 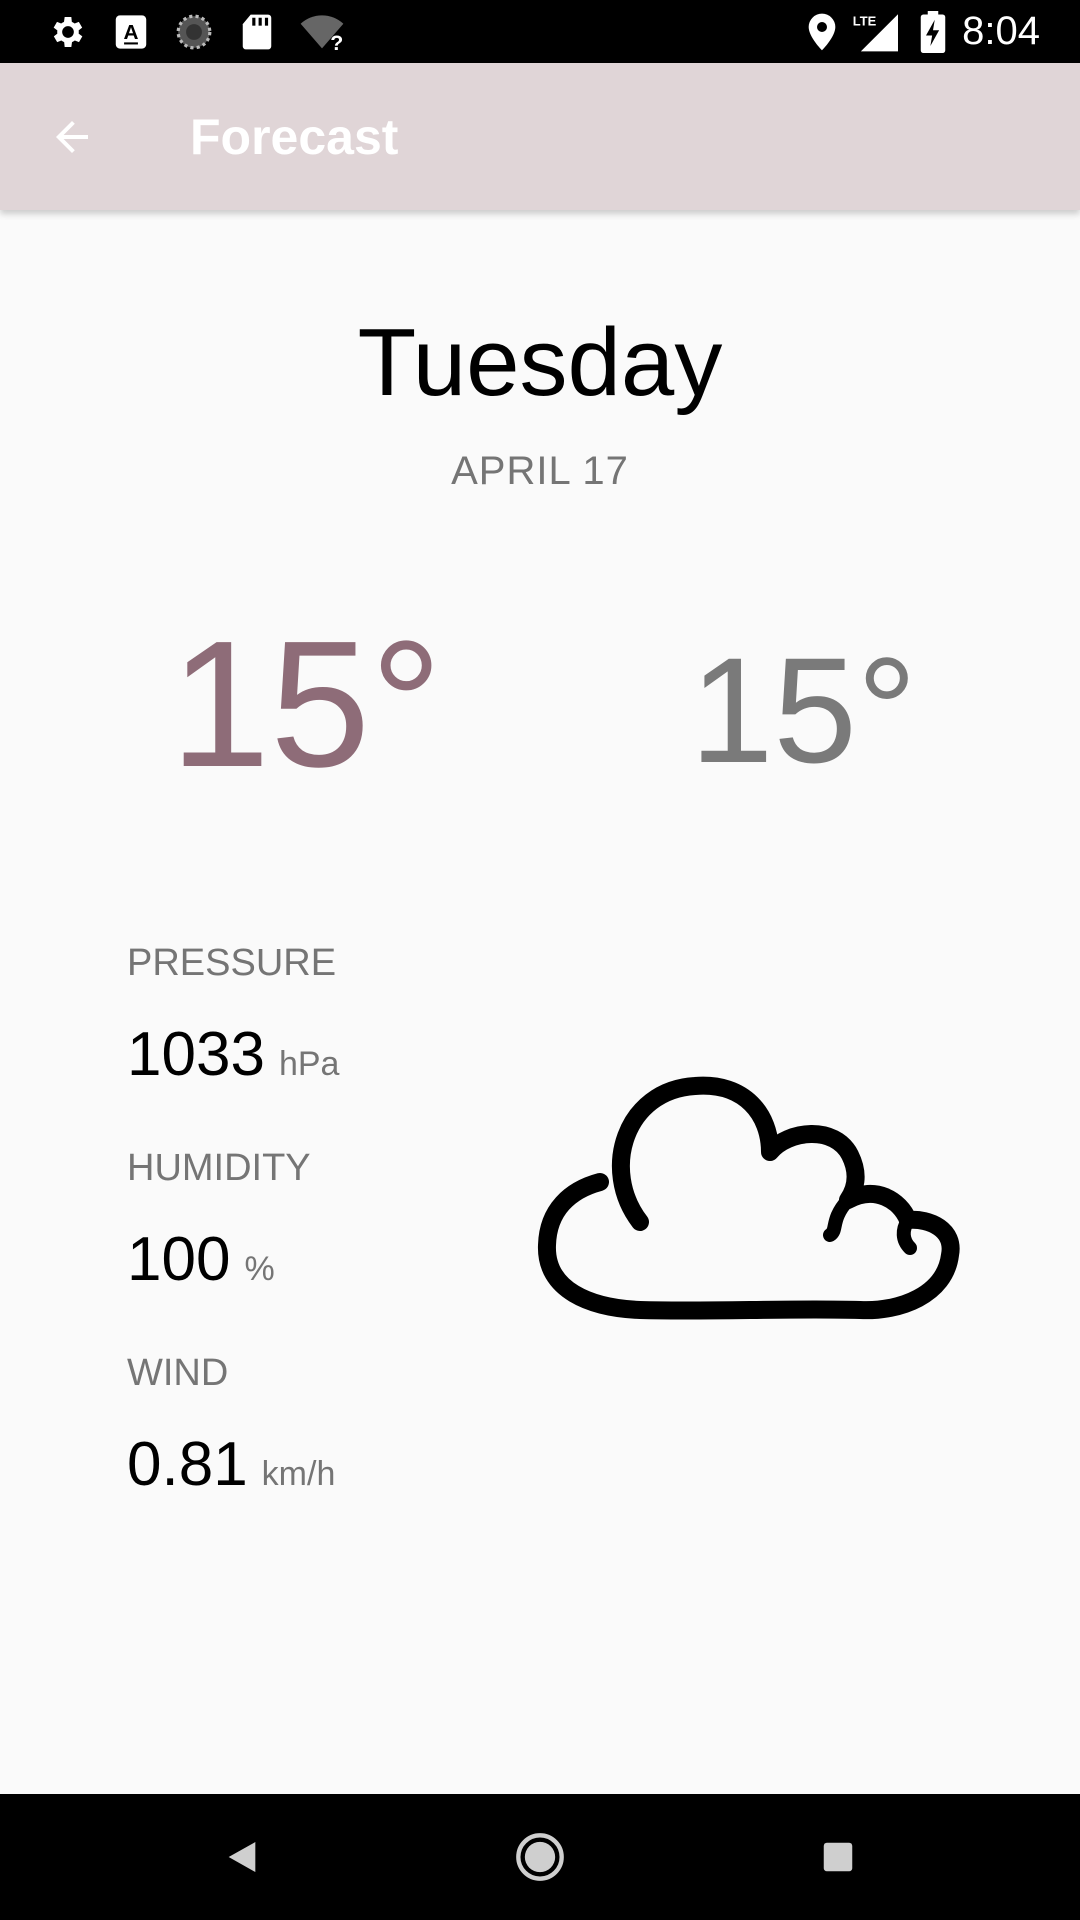 I want to click on battery-charging-icon, so click(x=933, y=32).